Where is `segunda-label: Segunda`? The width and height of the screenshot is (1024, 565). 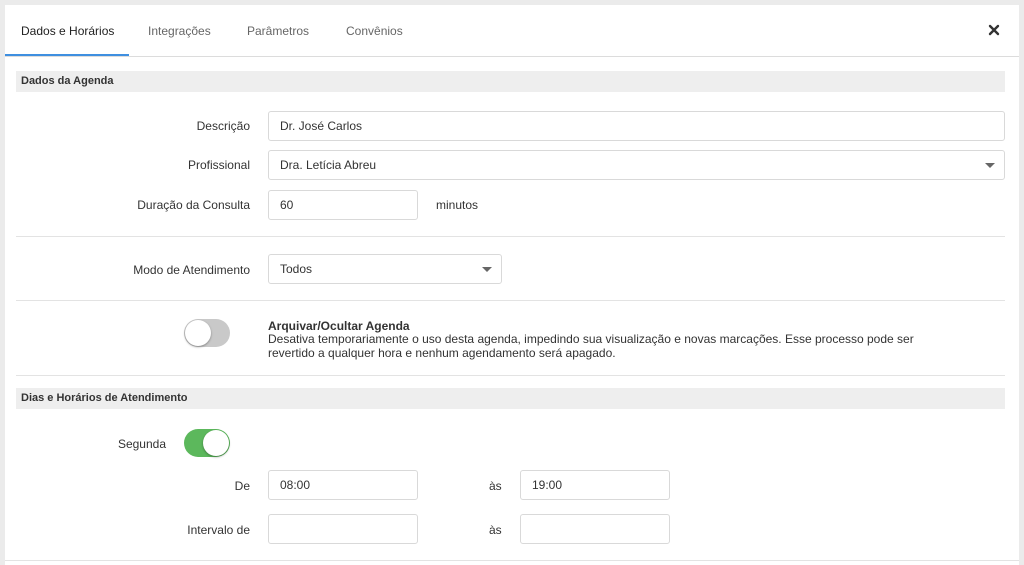 segunda-label: Segunda is located at coordinates (141, 444).